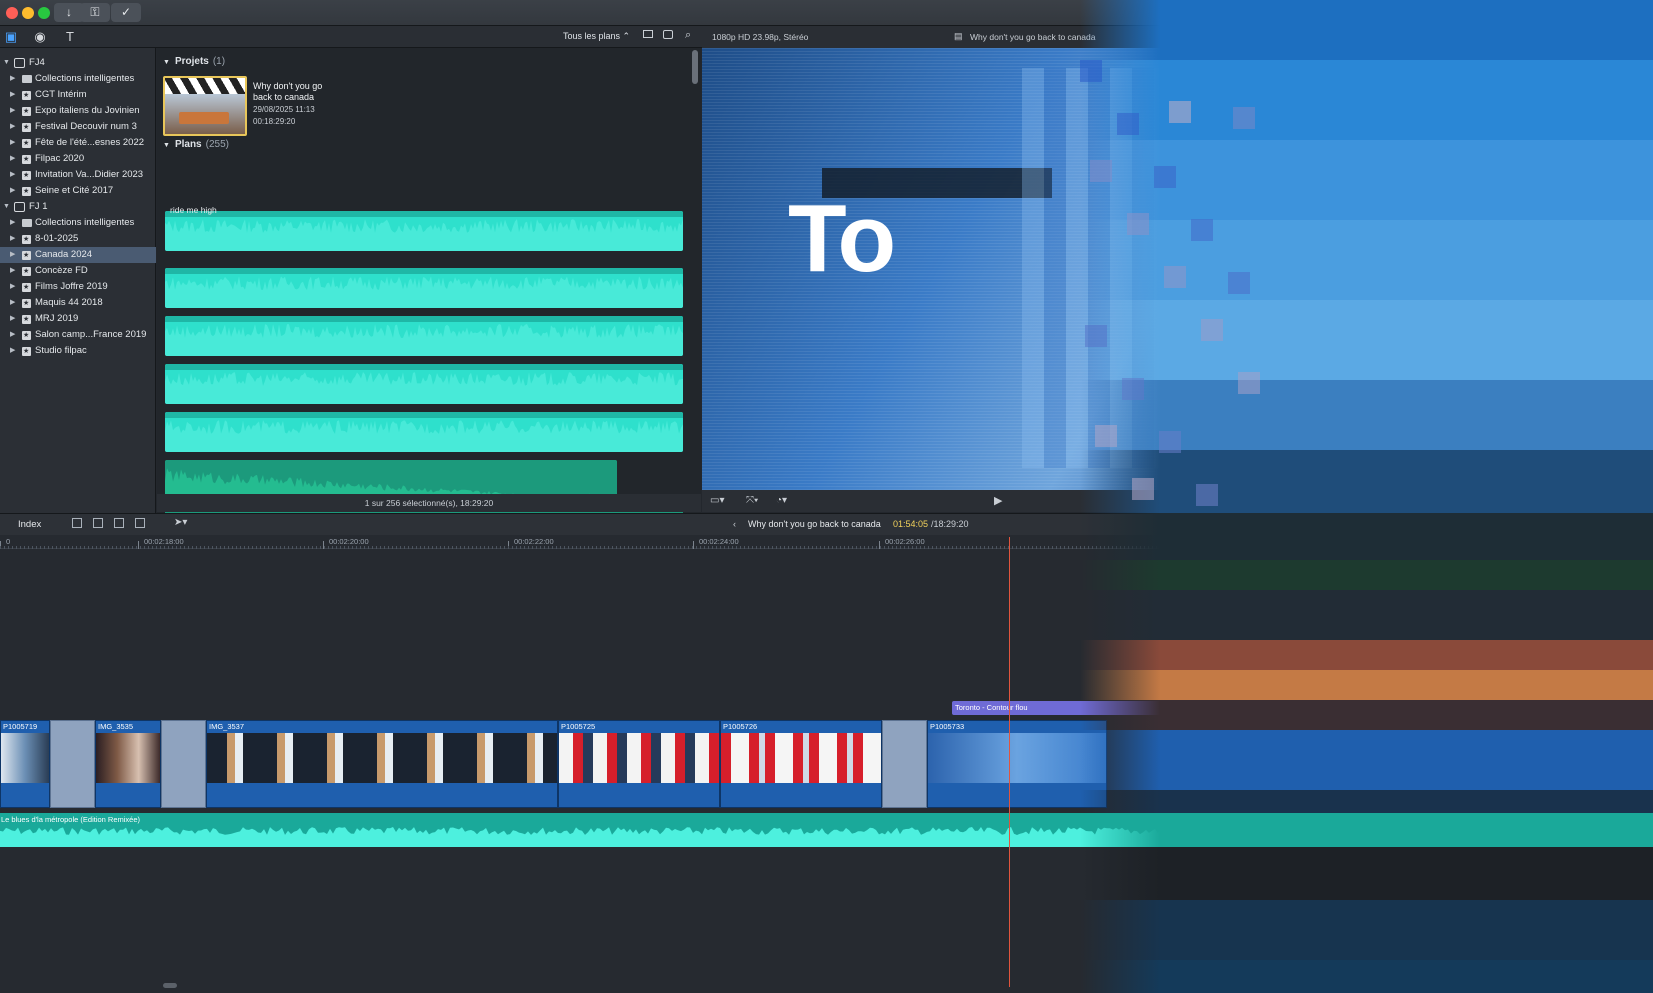 This screenshot has height=993, width=1653. Describe the element at coordinates (180, 522) in the screenshot. I see `select-tool-icon: ➤▾` at that location.